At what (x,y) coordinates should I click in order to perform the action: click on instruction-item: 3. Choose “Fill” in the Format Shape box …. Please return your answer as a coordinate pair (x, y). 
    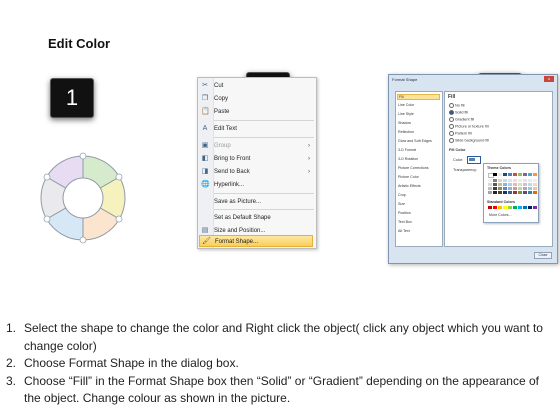
    Looking at the image, I should click on (272, 389).